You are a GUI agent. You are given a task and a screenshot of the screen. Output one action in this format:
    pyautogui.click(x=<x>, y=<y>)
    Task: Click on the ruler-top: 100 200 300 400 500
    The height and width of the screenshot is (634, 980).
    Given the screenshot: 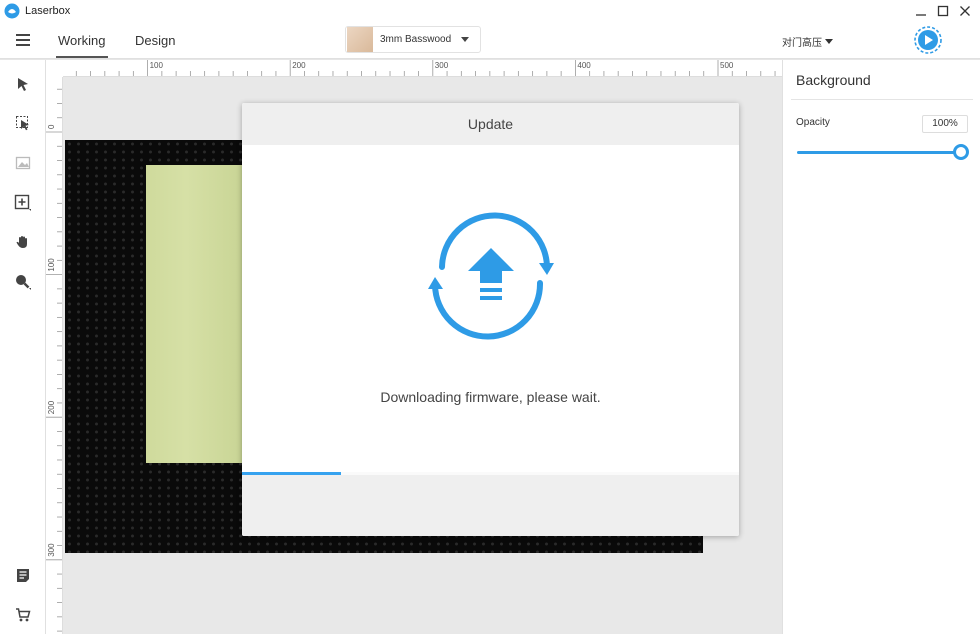 What is the action you would take?
    pyautogui.click(x=422, y=68)
    